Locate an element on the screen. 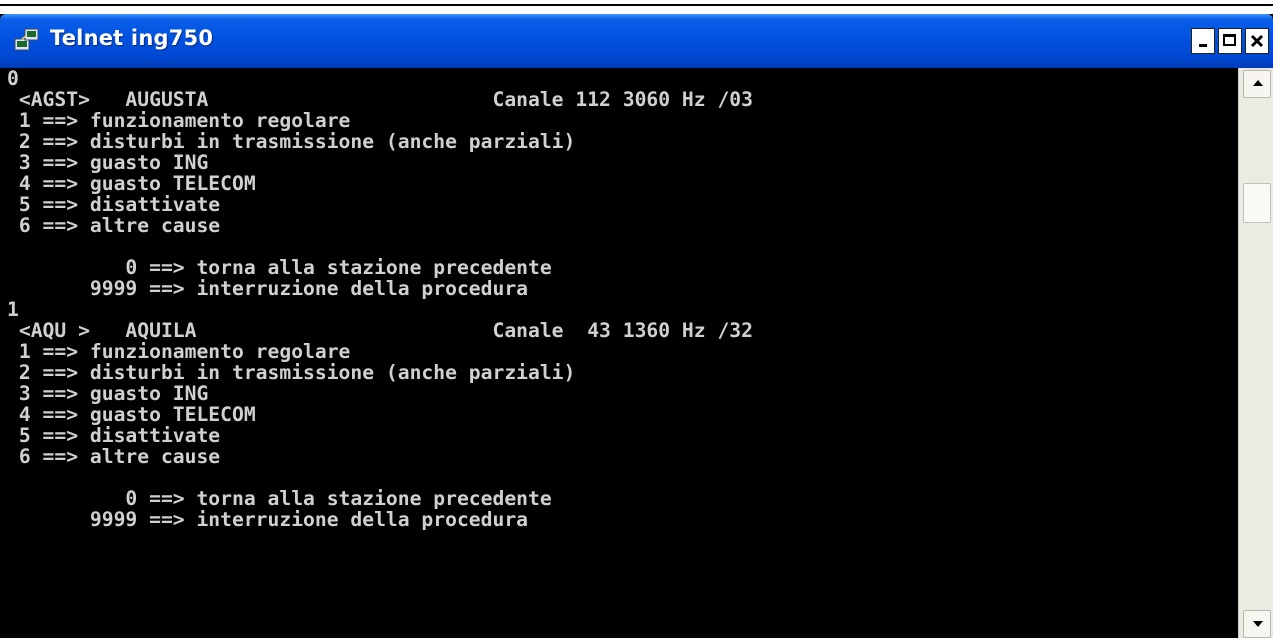 Image resolution: width=1273 pixels, height=638 pixels. scroll-up-button is located at coordinates (1257, 84).